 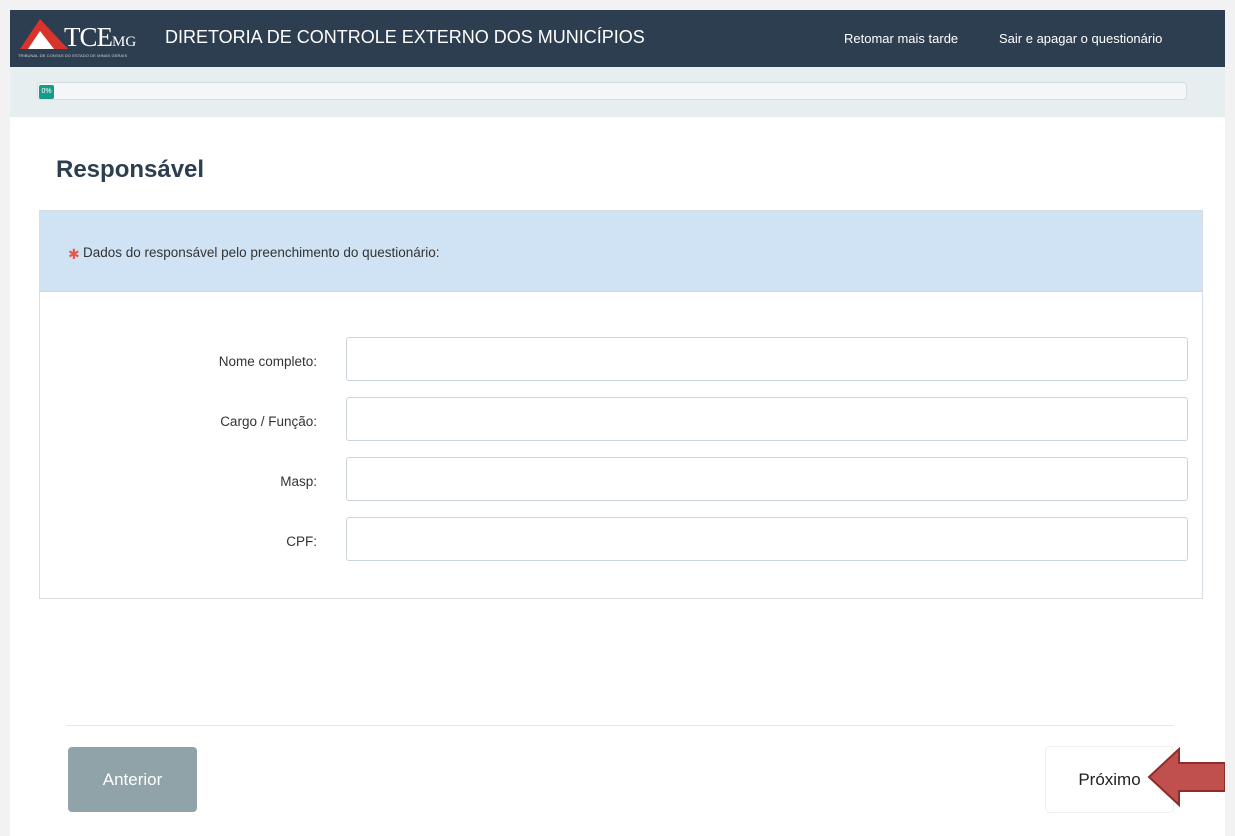 I want to click on field-label-cpf: CPF:, so click(x=301, y=541).